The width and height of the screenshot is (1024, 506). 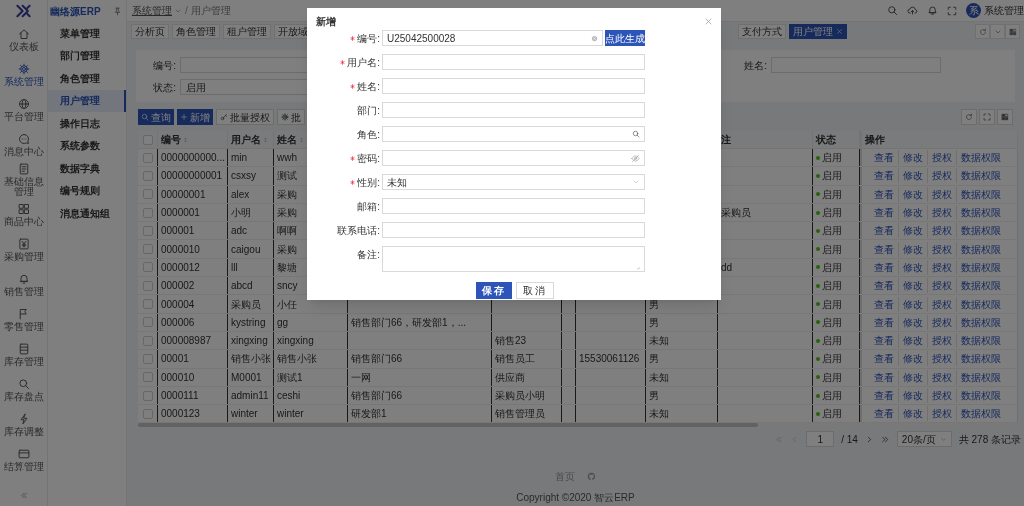 What do you see at coordinates (171, 139) in the screenshot?
I see `column-header: 编号` at bounding box center [171, 139].